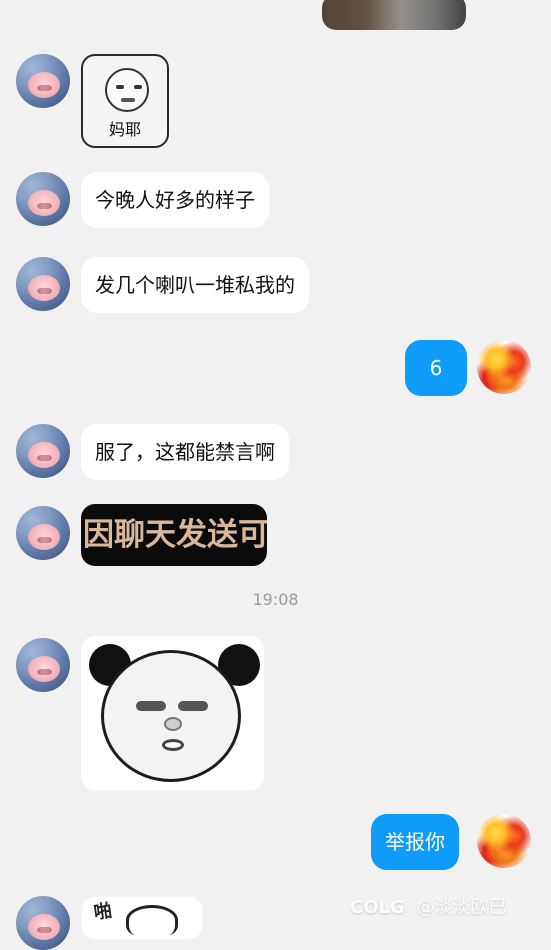 The image size is (551, 950). I want to click on watermark: COLG @淡淡欧巴, so click(445, 907).